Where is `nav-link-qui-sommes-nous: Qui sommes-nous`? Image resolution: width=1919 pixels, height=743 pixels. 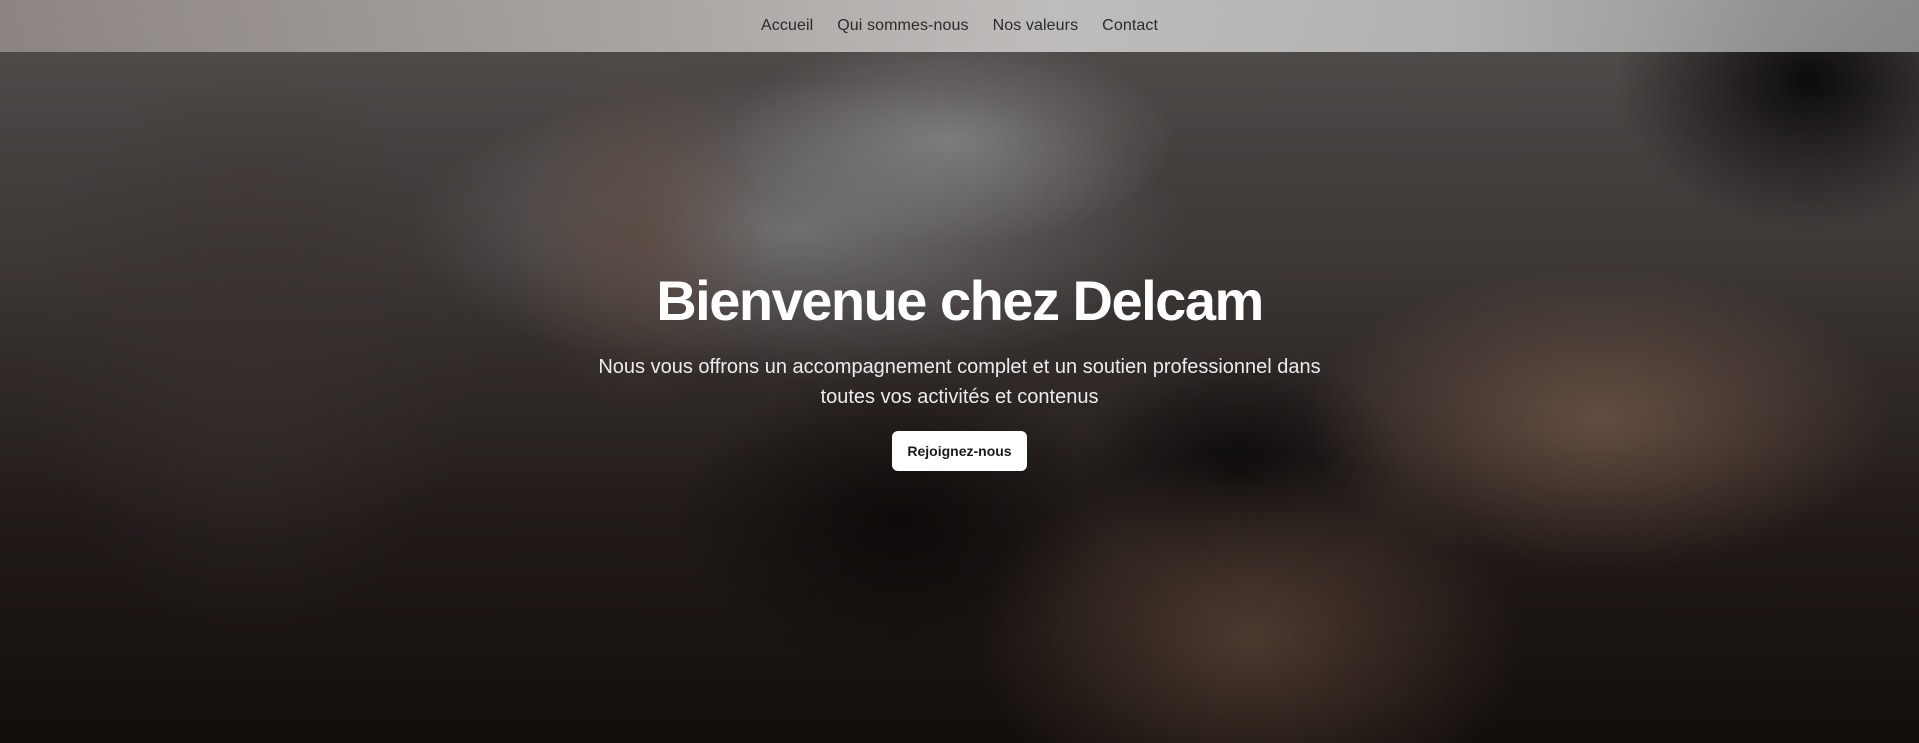
nav-link-qui-sommes-nous: Qui sommes-nous is located at coordinates (902, 25).